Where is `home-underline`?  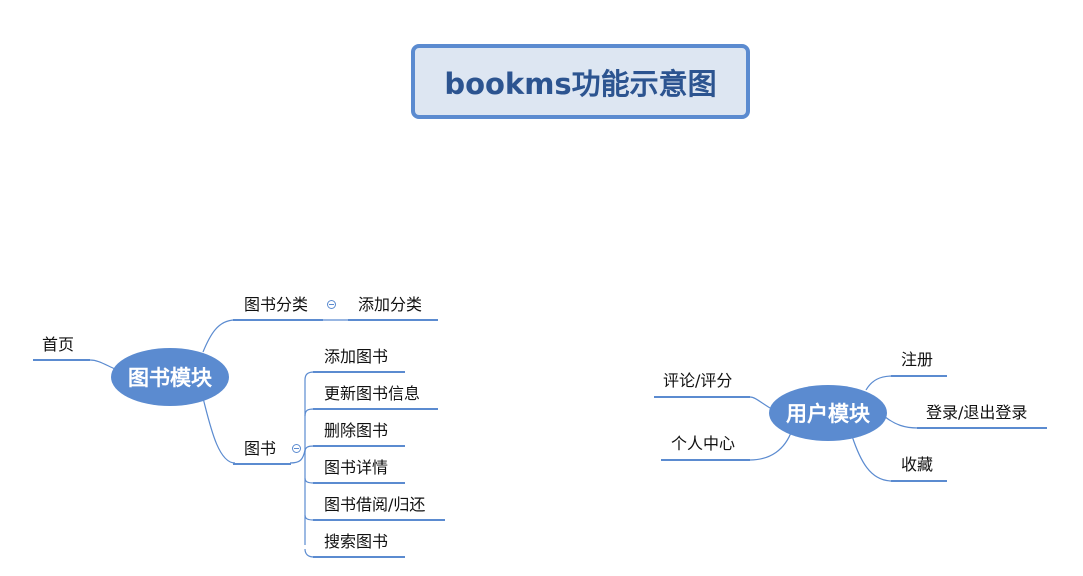
home-underline is located at coordinates (61, 360).